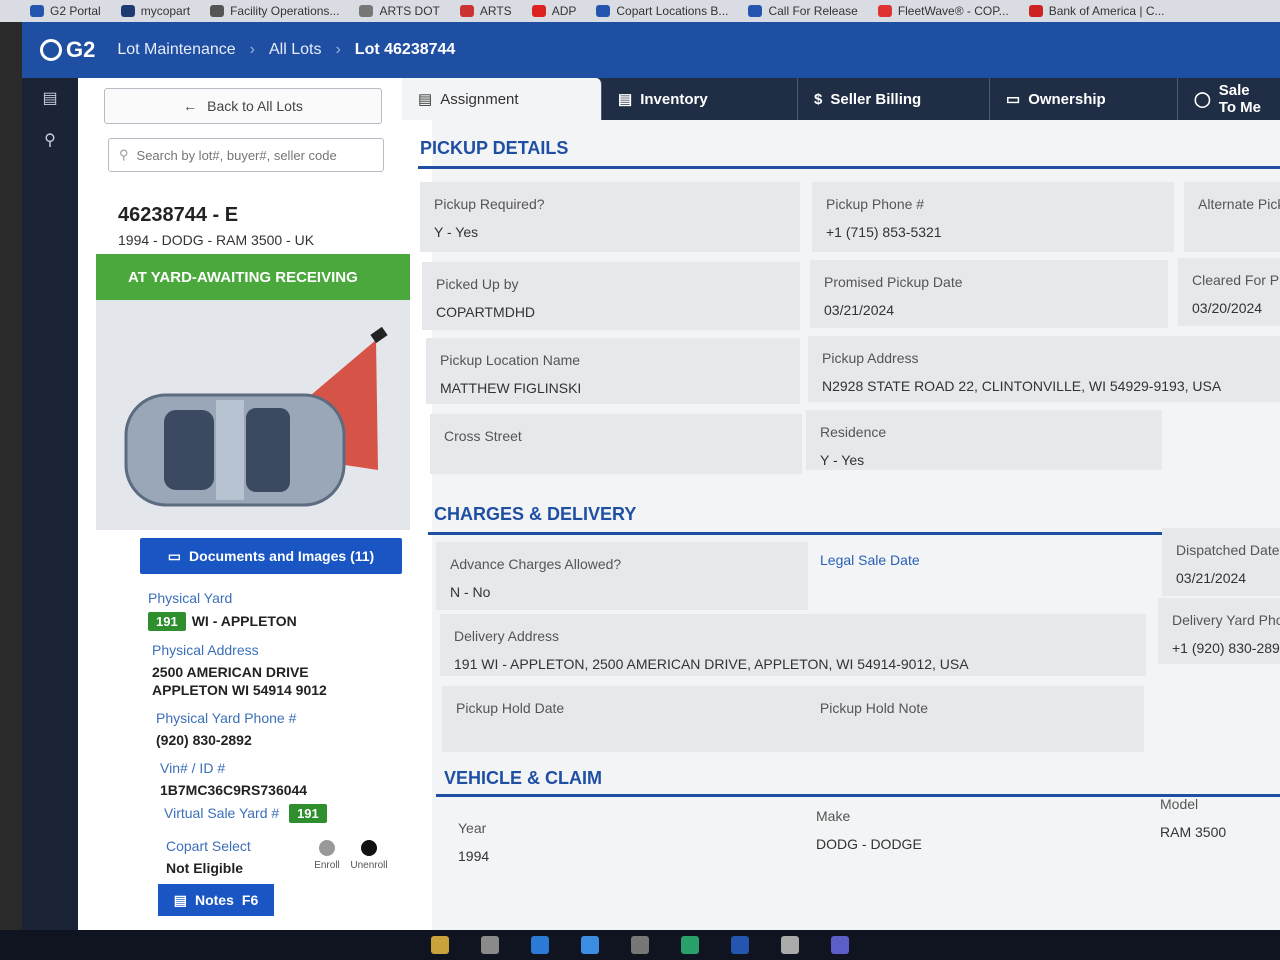 The height and width of the screenshot is (960, 1280). I want to click on advance-charges-cell: Advance Charges Allowed? N - No, so click(622, 576).